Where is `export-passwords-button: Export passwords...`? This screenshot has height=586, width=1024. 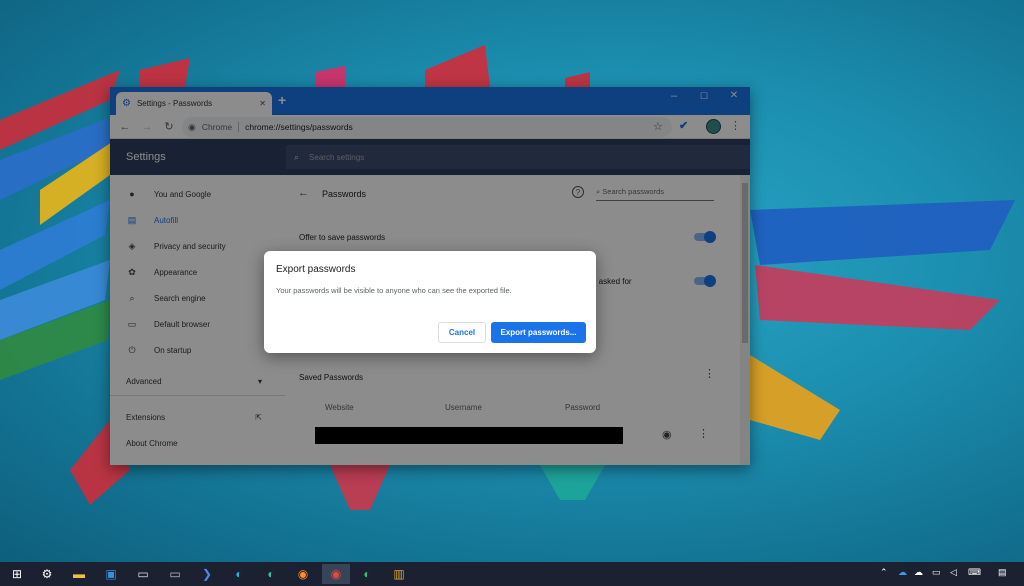 export-passwords-button: Export passwords... is located at coordinates (538, 332).